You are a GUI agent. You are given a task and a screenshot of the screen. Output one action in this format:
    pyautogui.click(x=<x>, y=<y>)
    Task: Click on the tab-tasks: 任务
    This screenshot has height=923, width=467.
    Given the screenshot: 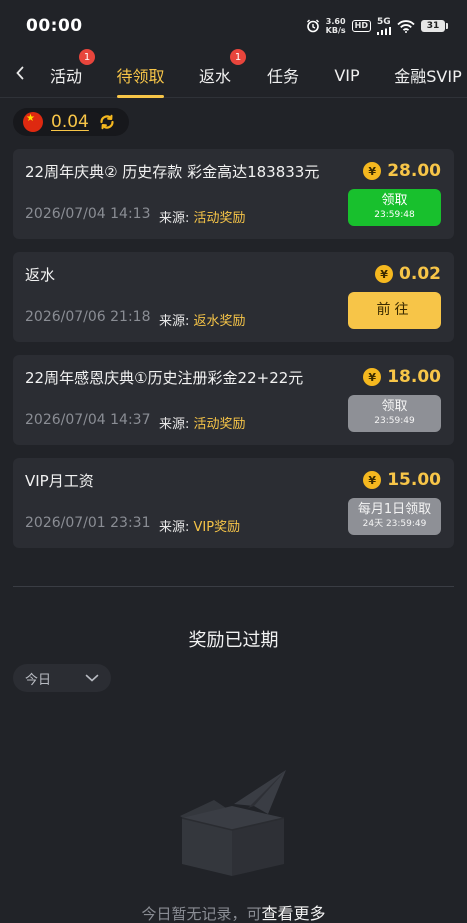 What is the action you would take?
    pyautogui.click(x=283, y=75)
    